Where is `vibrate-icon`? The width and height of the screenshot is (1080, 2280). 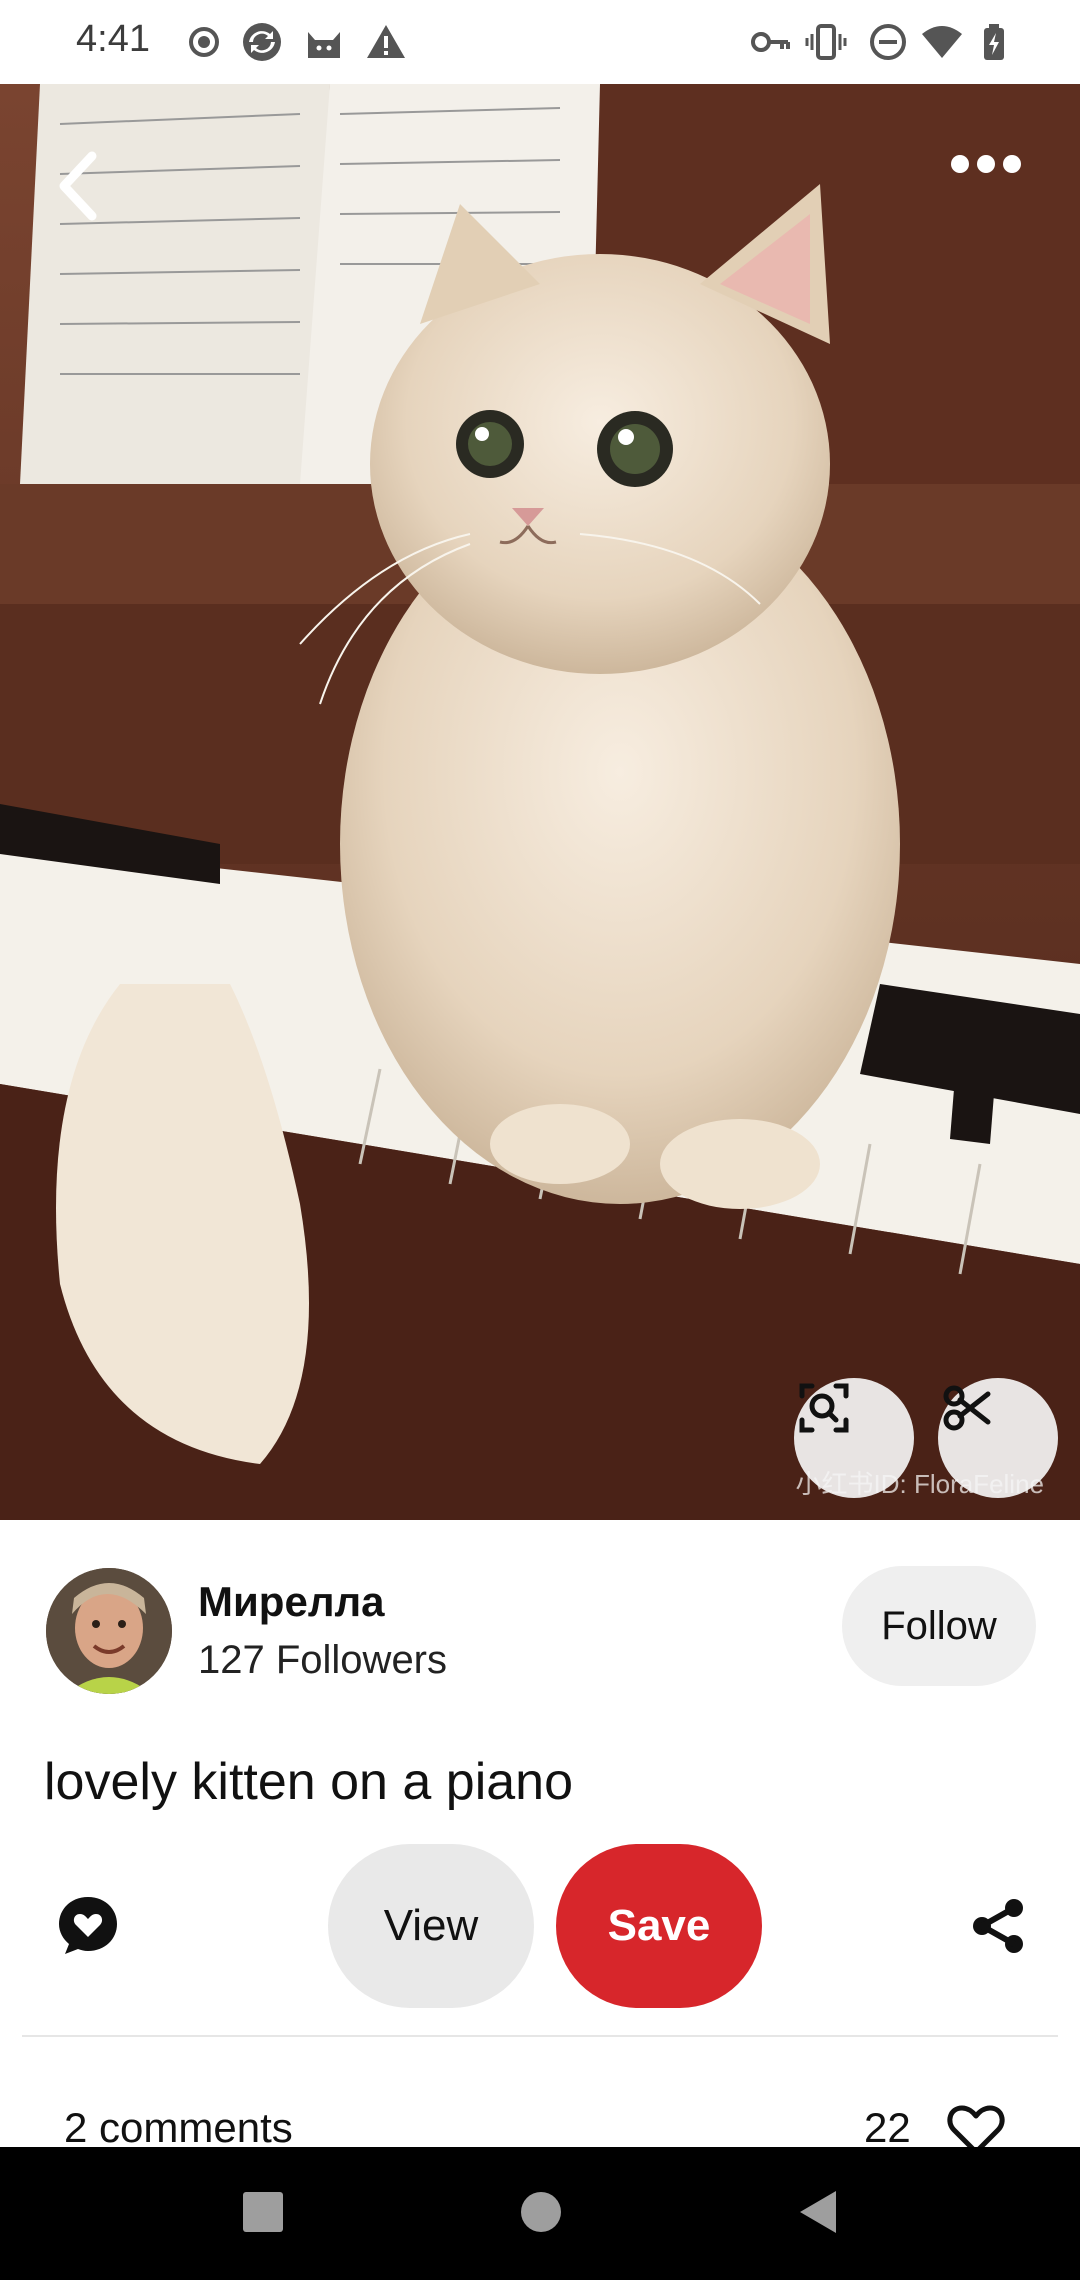
vibrate-icon is located at coordinates (826, 42).